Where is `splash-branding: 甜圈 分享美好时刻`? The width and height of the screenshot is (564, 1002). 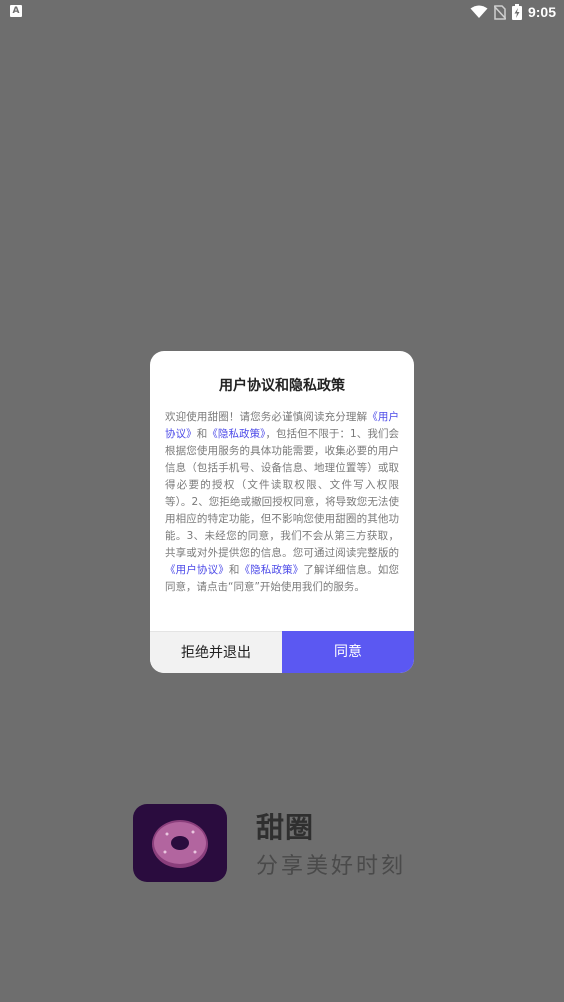
splash-branding: 甜圈 分享美好时刻 is located at coordinates (293, 844).